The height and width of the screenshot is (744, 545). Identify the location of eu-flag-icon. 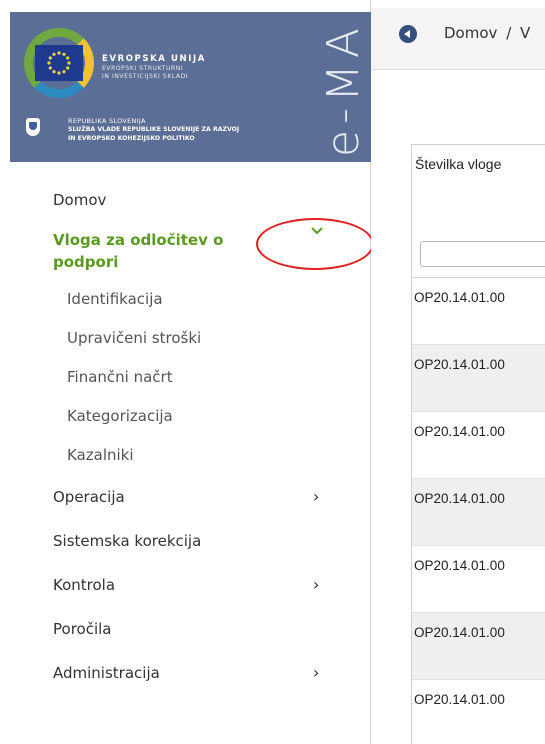
(59, 63).